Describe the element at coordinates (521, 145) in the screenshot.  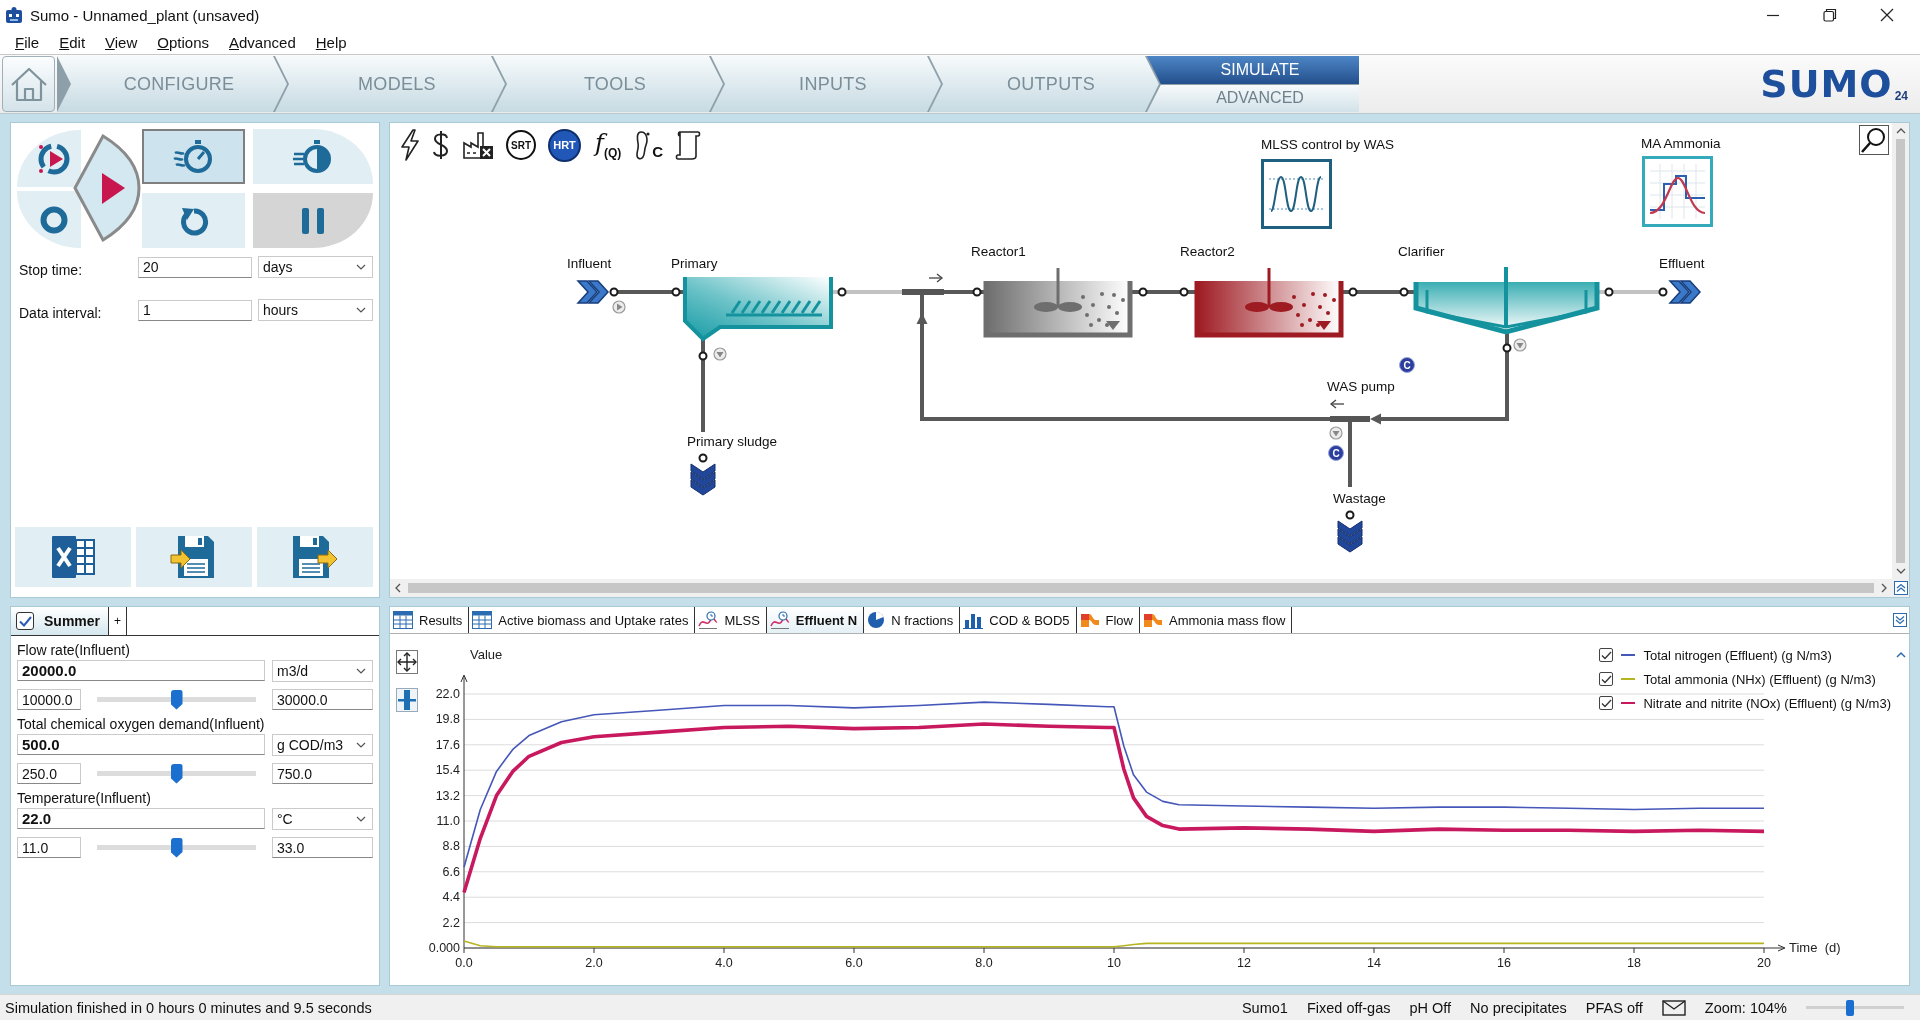
I see `round-button: SRT` at that location.